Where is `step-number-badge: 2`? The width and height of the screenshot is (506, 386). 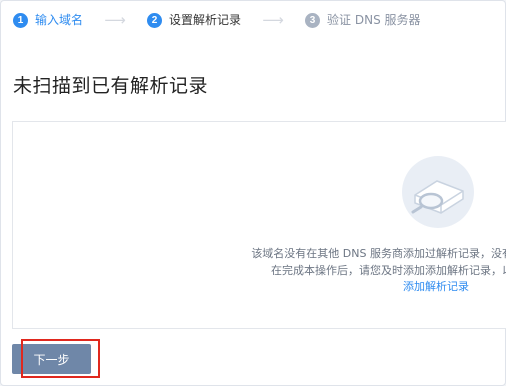
step-number-badge: 2 is located at coordinates (155, 20).